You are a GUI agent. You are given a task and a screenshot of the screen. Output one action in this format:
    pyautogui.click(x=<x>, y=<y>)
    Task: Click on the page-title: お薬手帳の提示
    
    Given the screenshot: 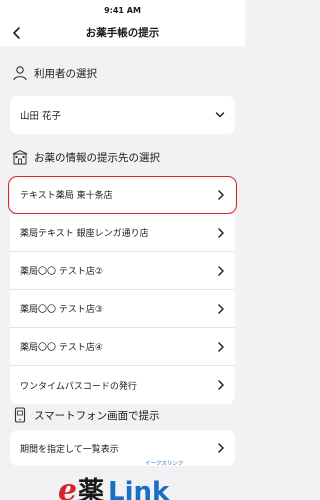 What is the action you would take?
    pyautogui.click(x=122, y=33)
    